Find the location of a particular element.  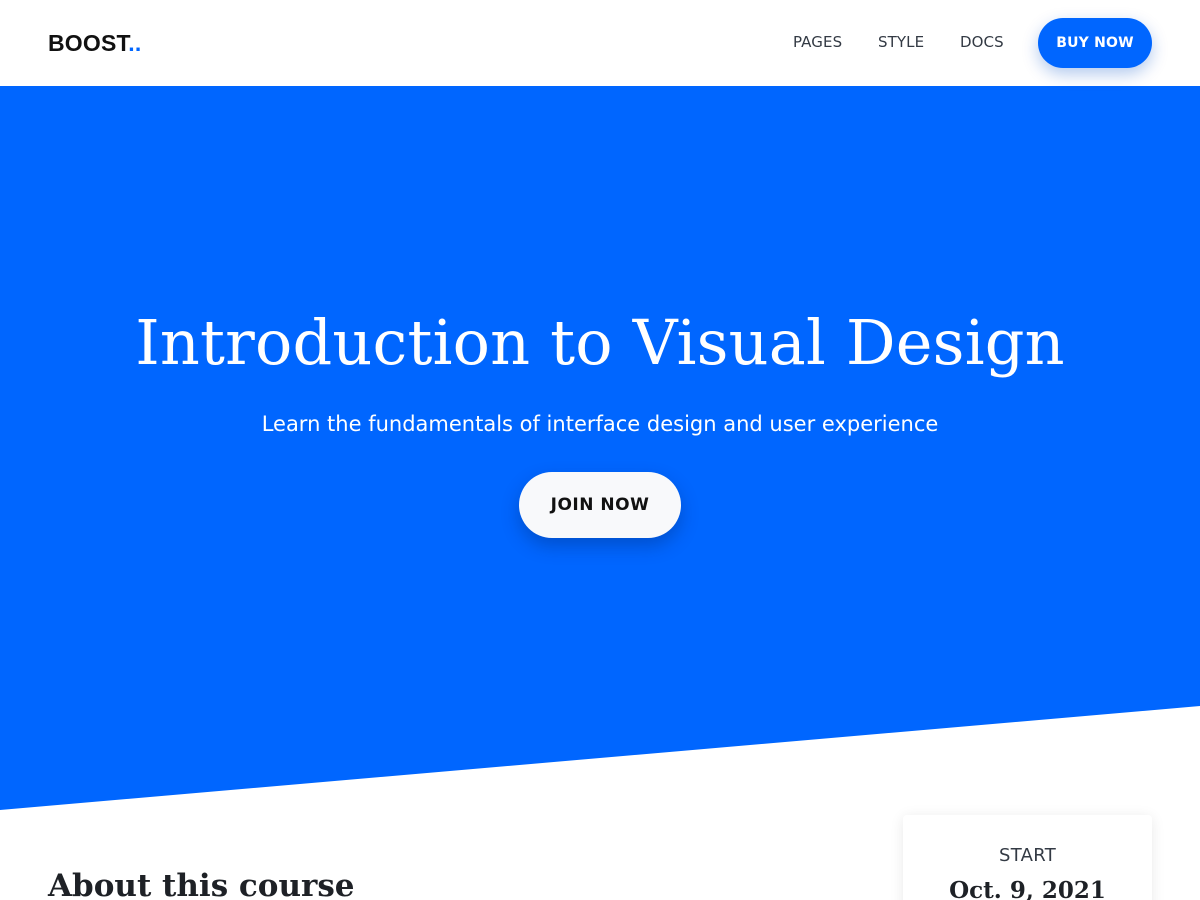

nav-link-pages: PAGES is located at coordinates (817, 42).